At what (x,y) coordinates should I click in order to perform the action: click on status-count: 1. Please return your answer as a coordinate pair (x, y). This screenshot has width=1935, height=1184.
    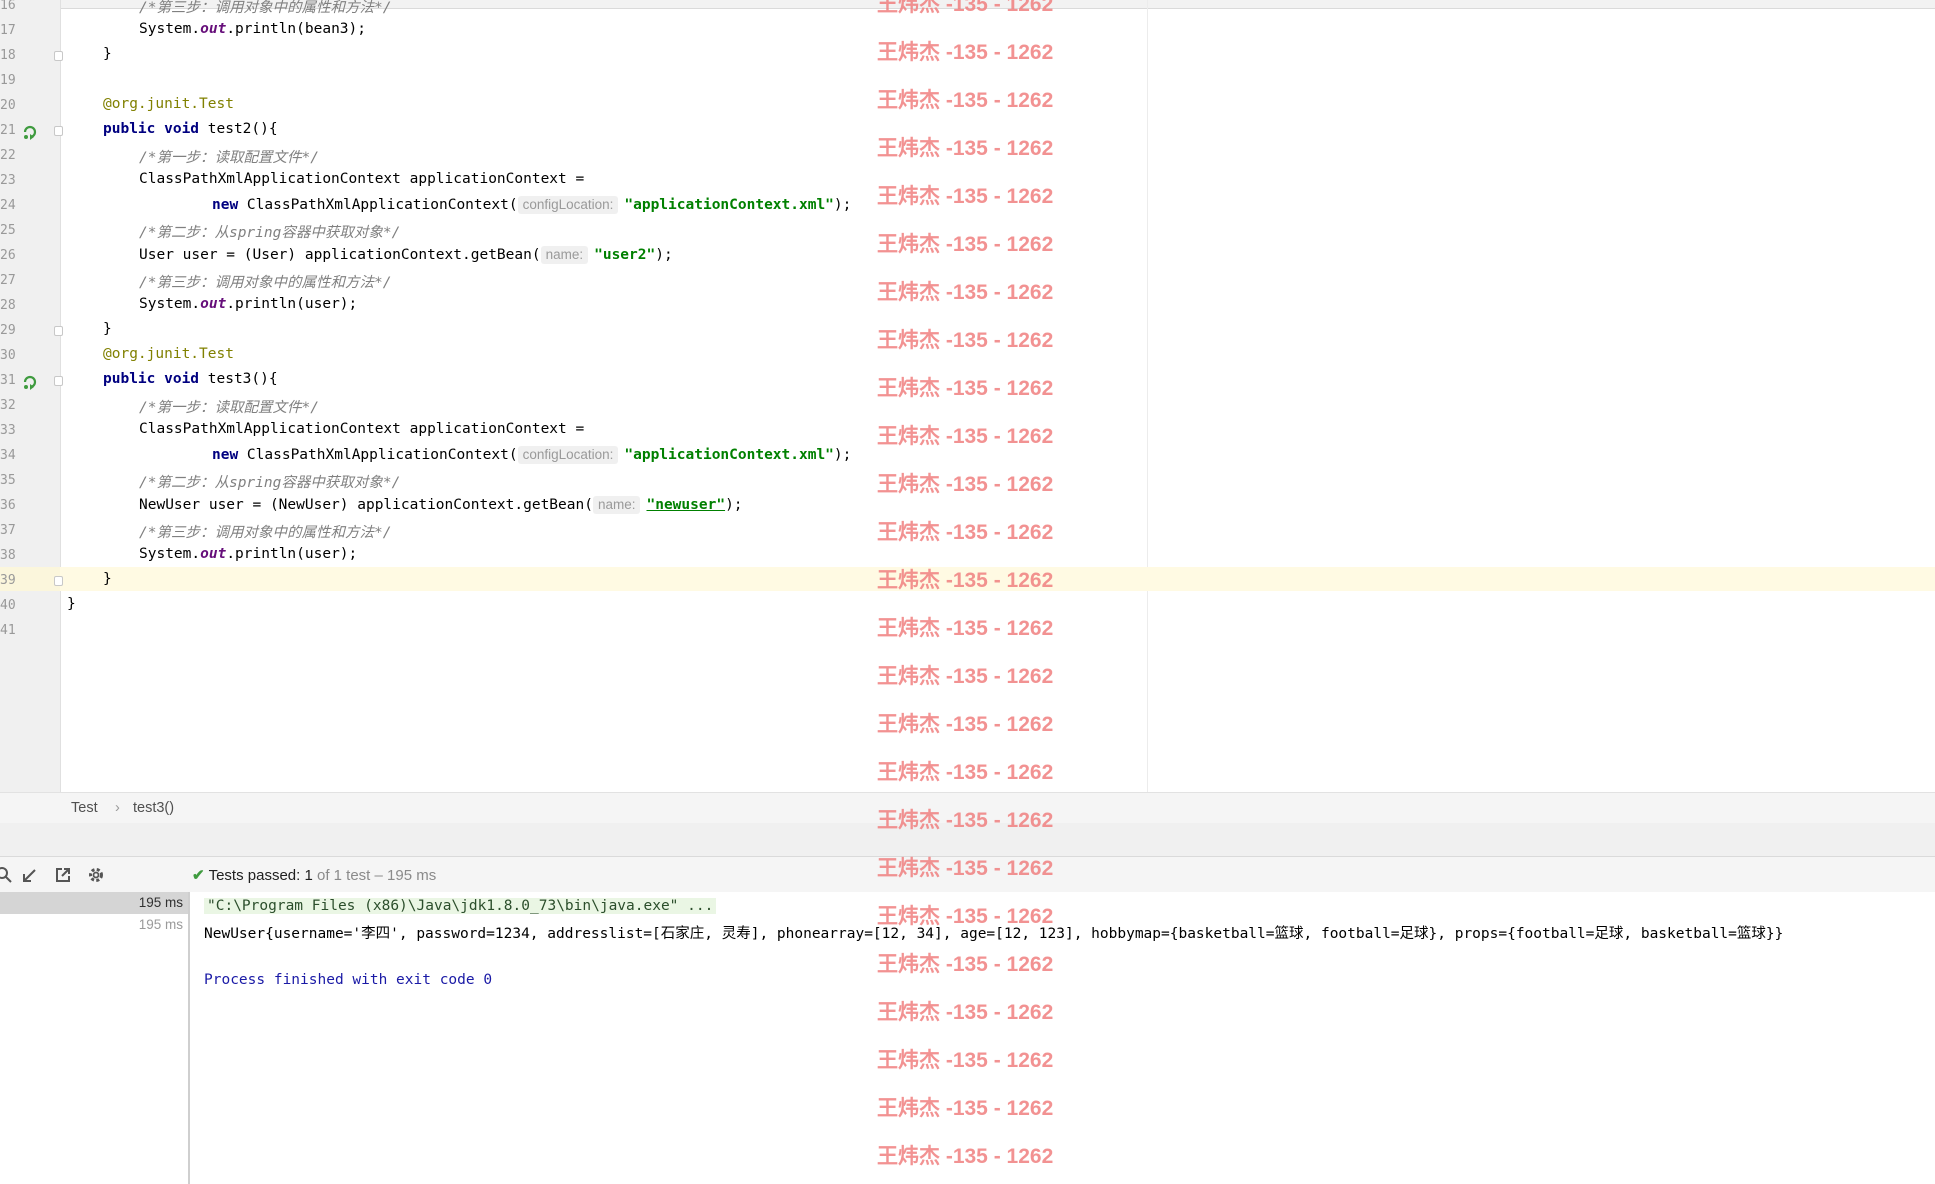
    Looking at the image, I should click on (306, 875).